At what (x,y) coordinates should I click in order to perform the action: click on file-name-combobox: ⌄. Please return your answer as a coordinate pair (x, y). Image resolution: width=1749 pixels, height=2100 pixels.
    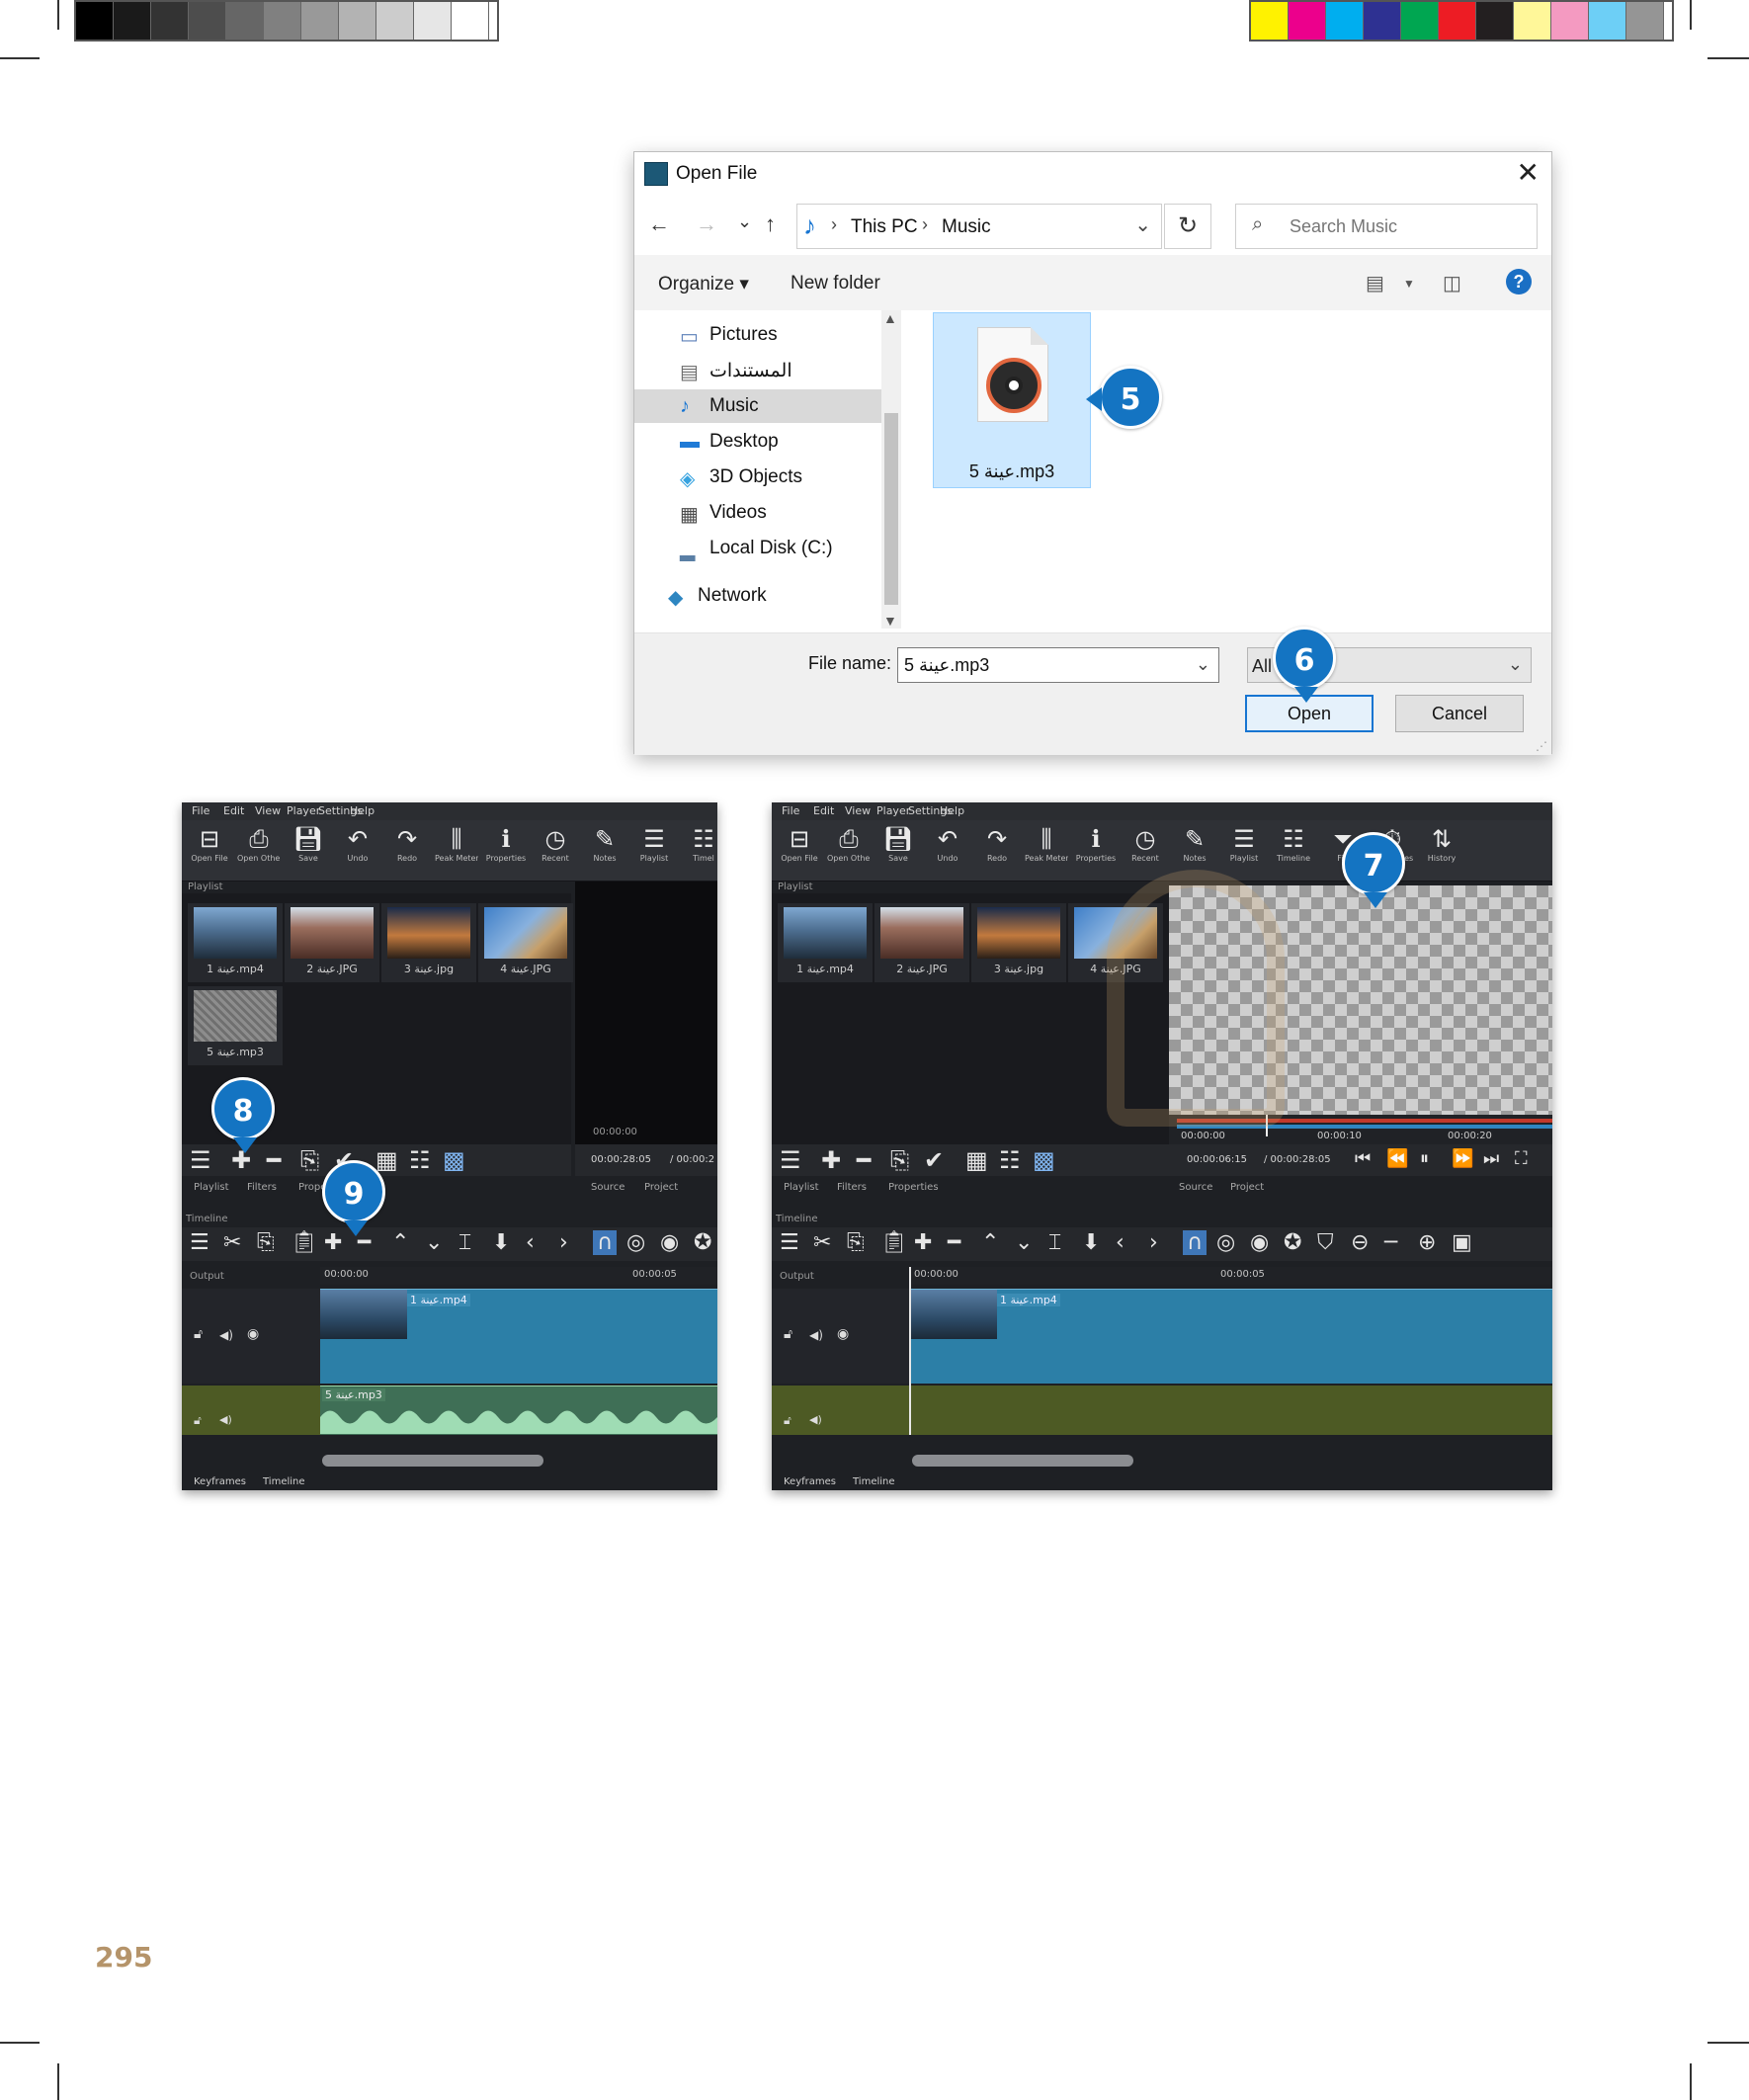
    Looking at the image, I should click on (1058, 665).